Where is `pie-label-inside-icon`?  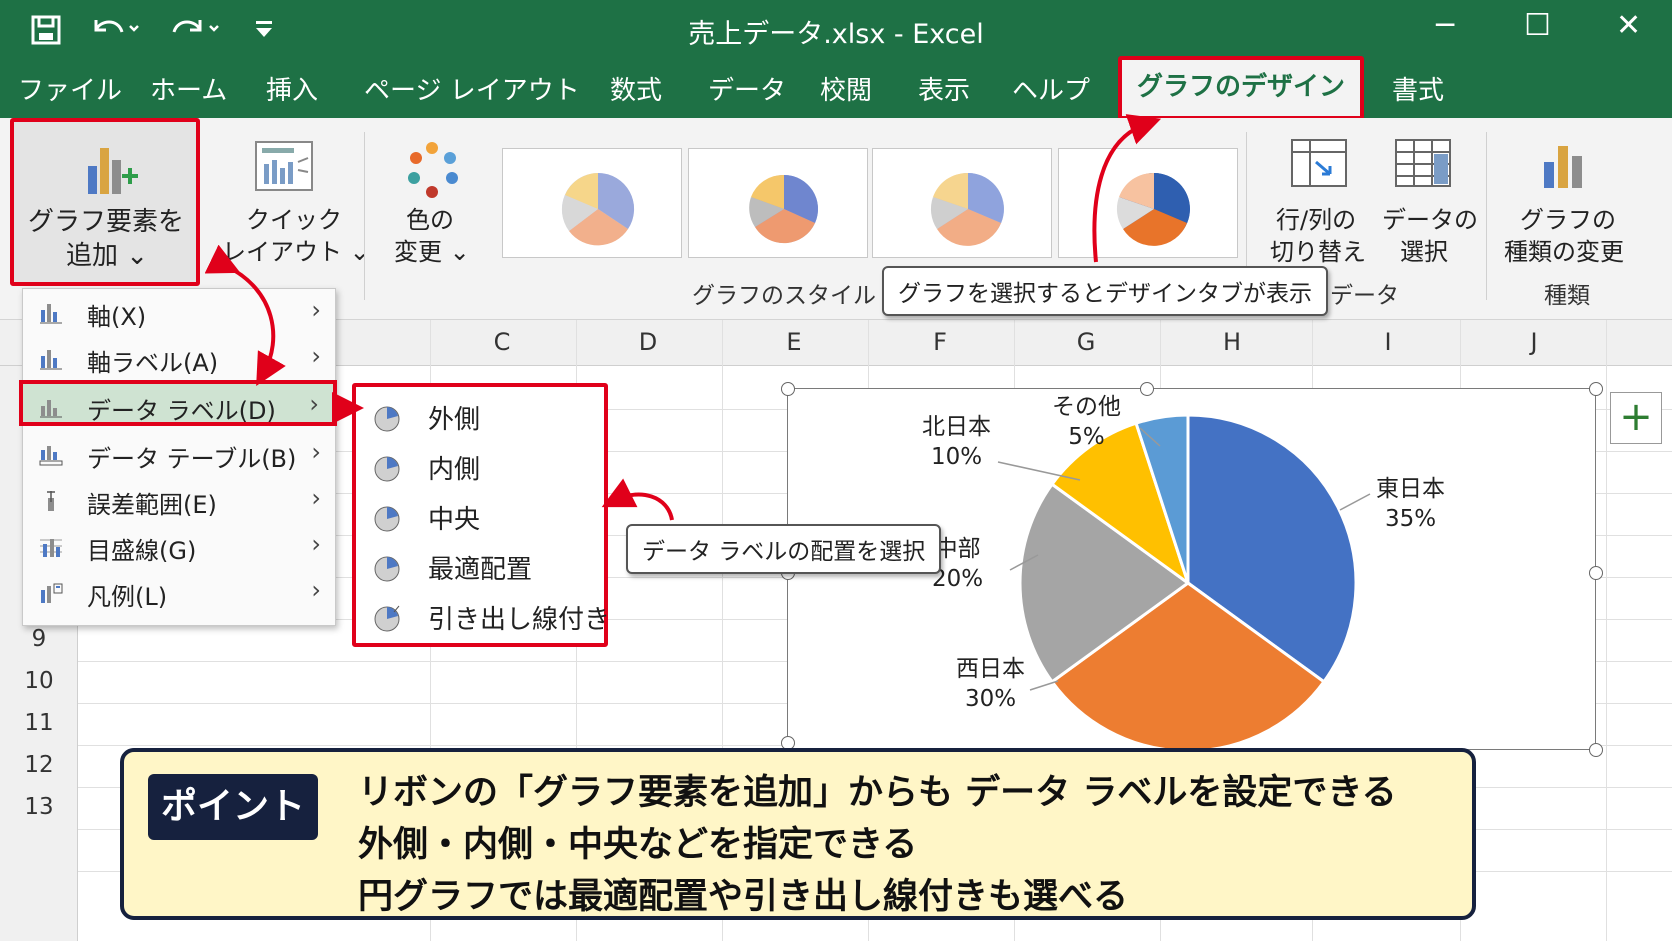
pie-label-inside-icon is located at coordinates (387, 469).